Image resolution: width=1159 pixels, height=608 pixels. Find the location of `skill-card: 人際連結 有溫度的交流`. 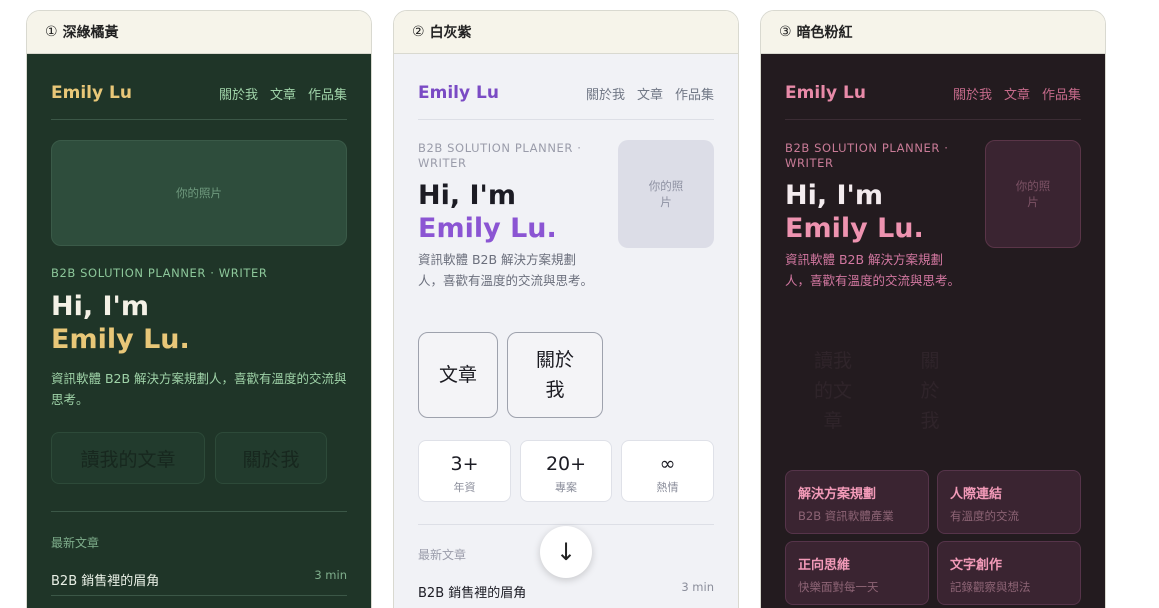

skill-card: 人際連結 有溫度的交流 is located at coordinates (1009, 502).